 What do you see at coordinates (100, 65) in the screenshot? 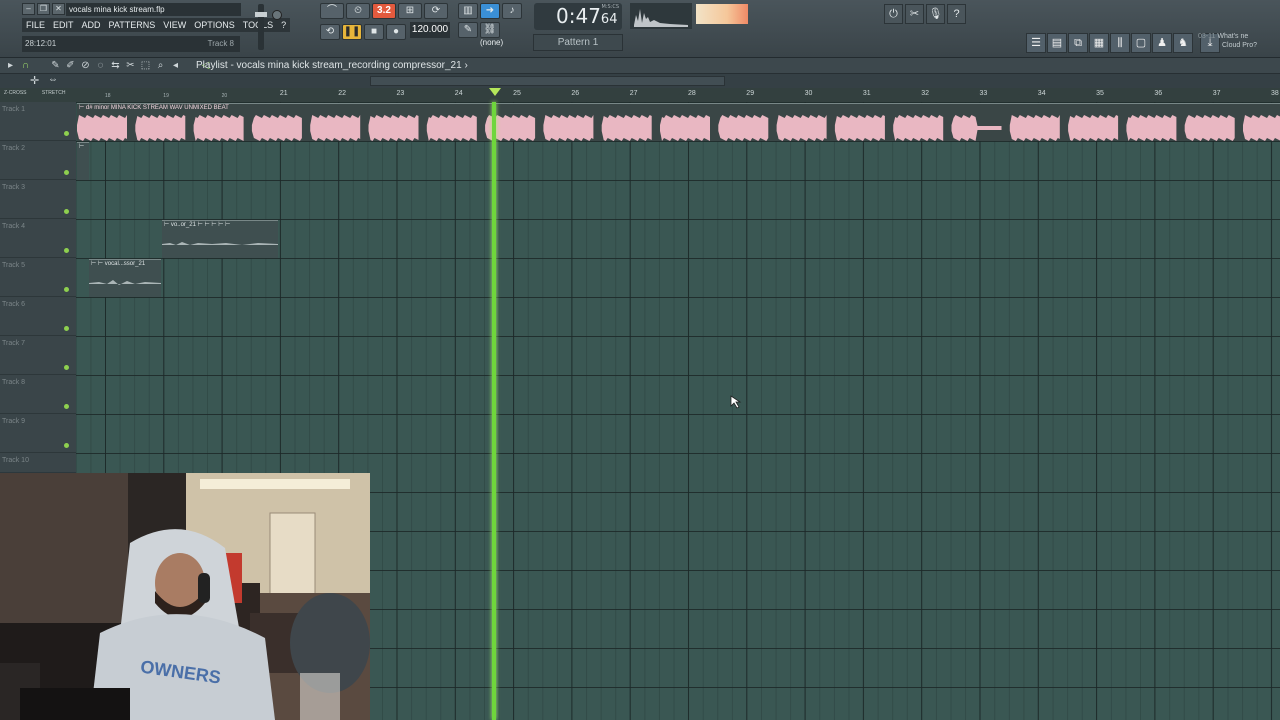
I see `mute-icon: ◌` at bounding box center [100, 65].